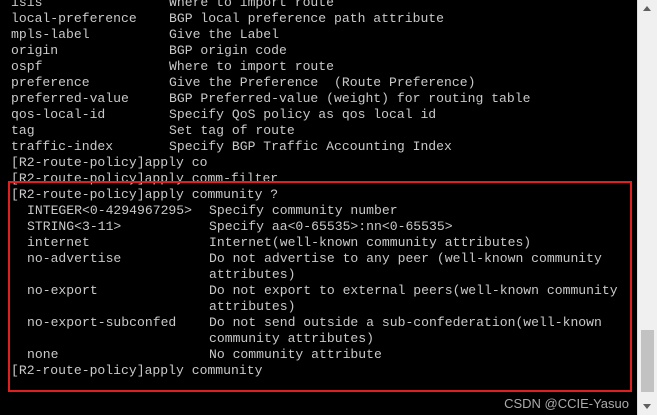 The width and height of the screenshot is (657, 415). What do you see at coordinates (50, 82) in the screenshot?
I see `option-name: preference` at bounding box center [50, 82].